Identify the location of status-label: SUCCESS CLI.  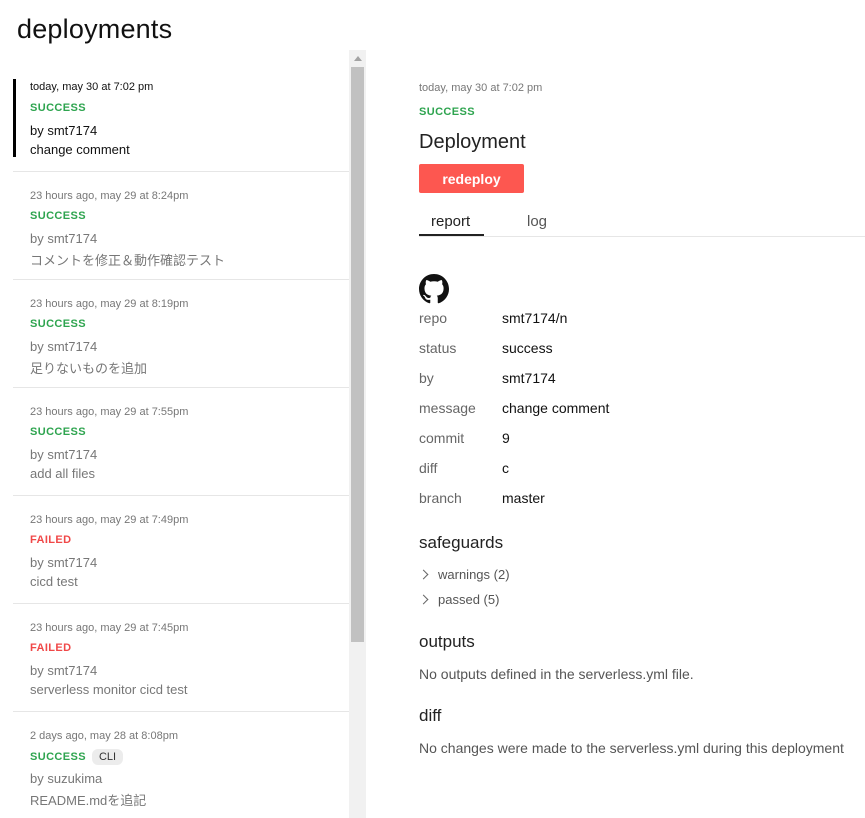
(77, 757).